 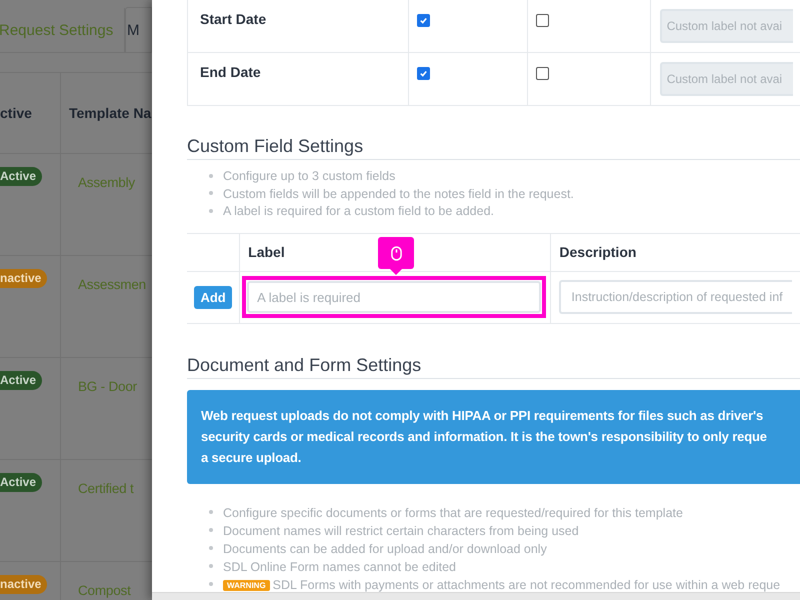 What do you see at coordinates (398, 193) in the screenshot?
I see `note-text: Custom fields will be appended to the notes field in the request.` at bounding box center [398, 193].